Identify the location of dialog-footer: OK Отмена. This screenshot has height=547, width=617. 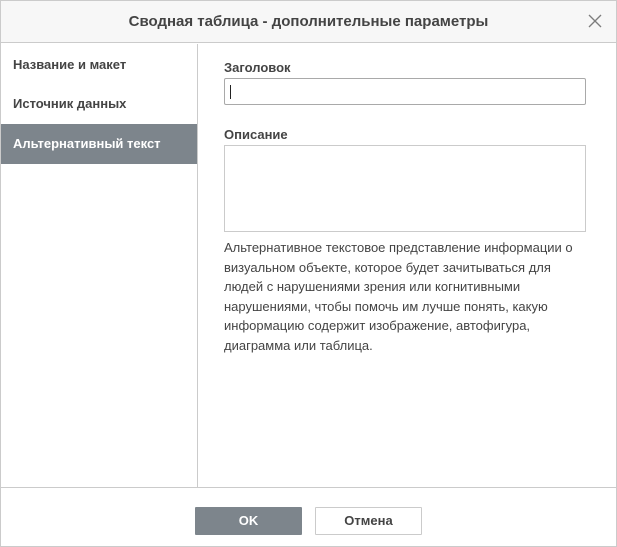
(308, 516).